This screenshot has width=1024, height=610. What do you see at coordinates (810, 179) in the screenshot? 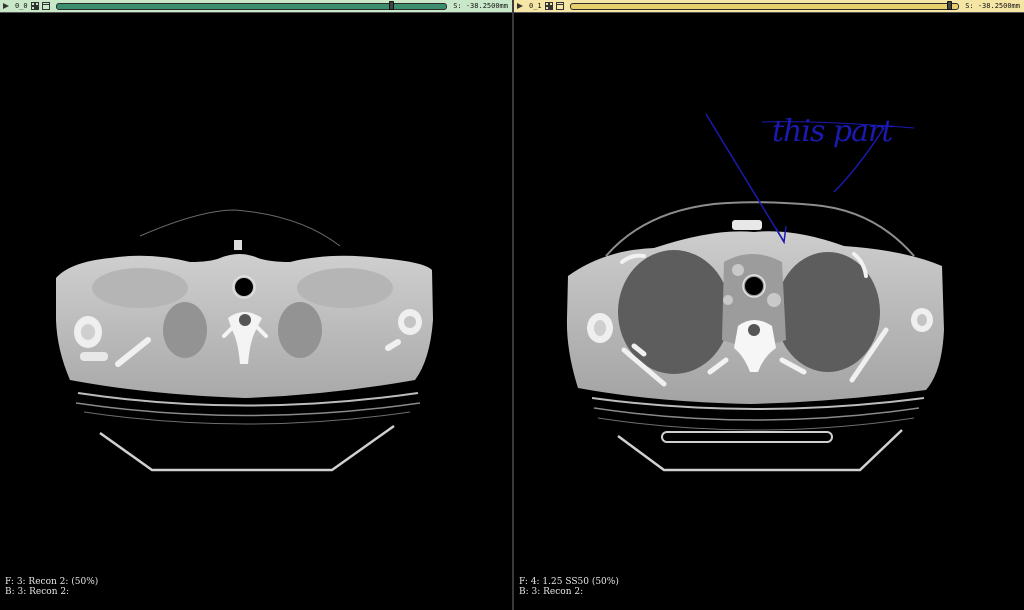
I see `annotation-arrow-drawing` at bounding box center [810, 179].